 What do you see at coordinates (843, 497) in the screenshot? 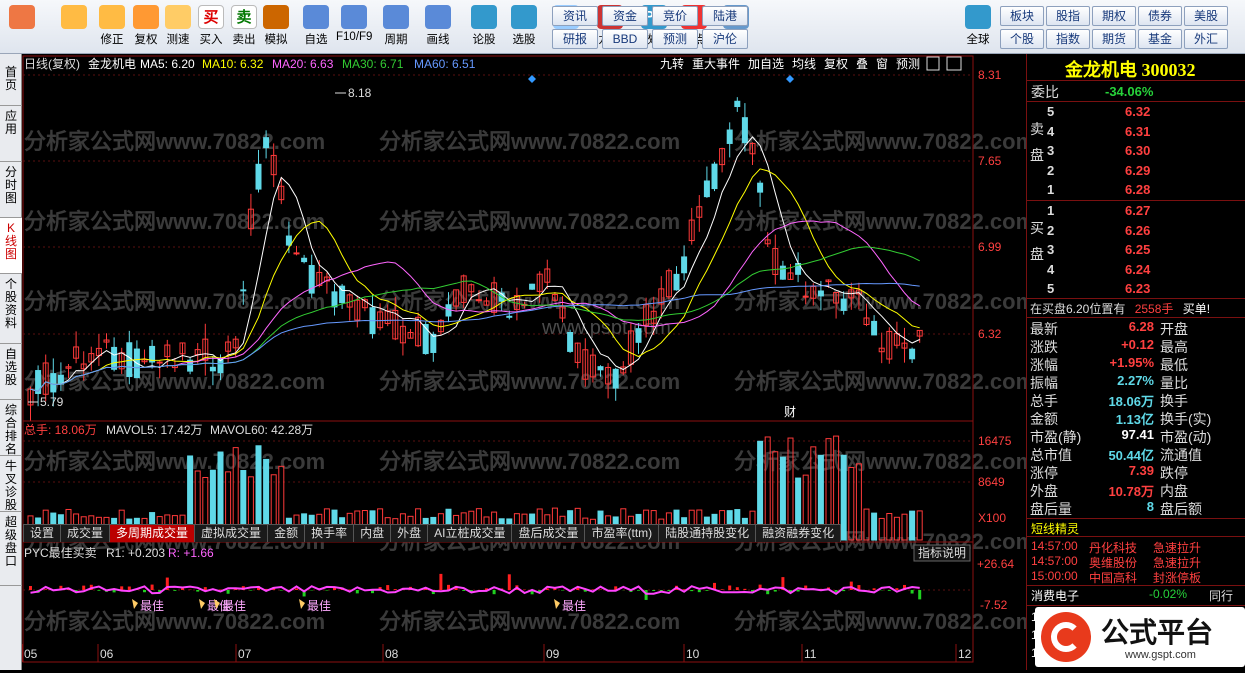
I see `volume-bar` at bounding box center [843, 497].